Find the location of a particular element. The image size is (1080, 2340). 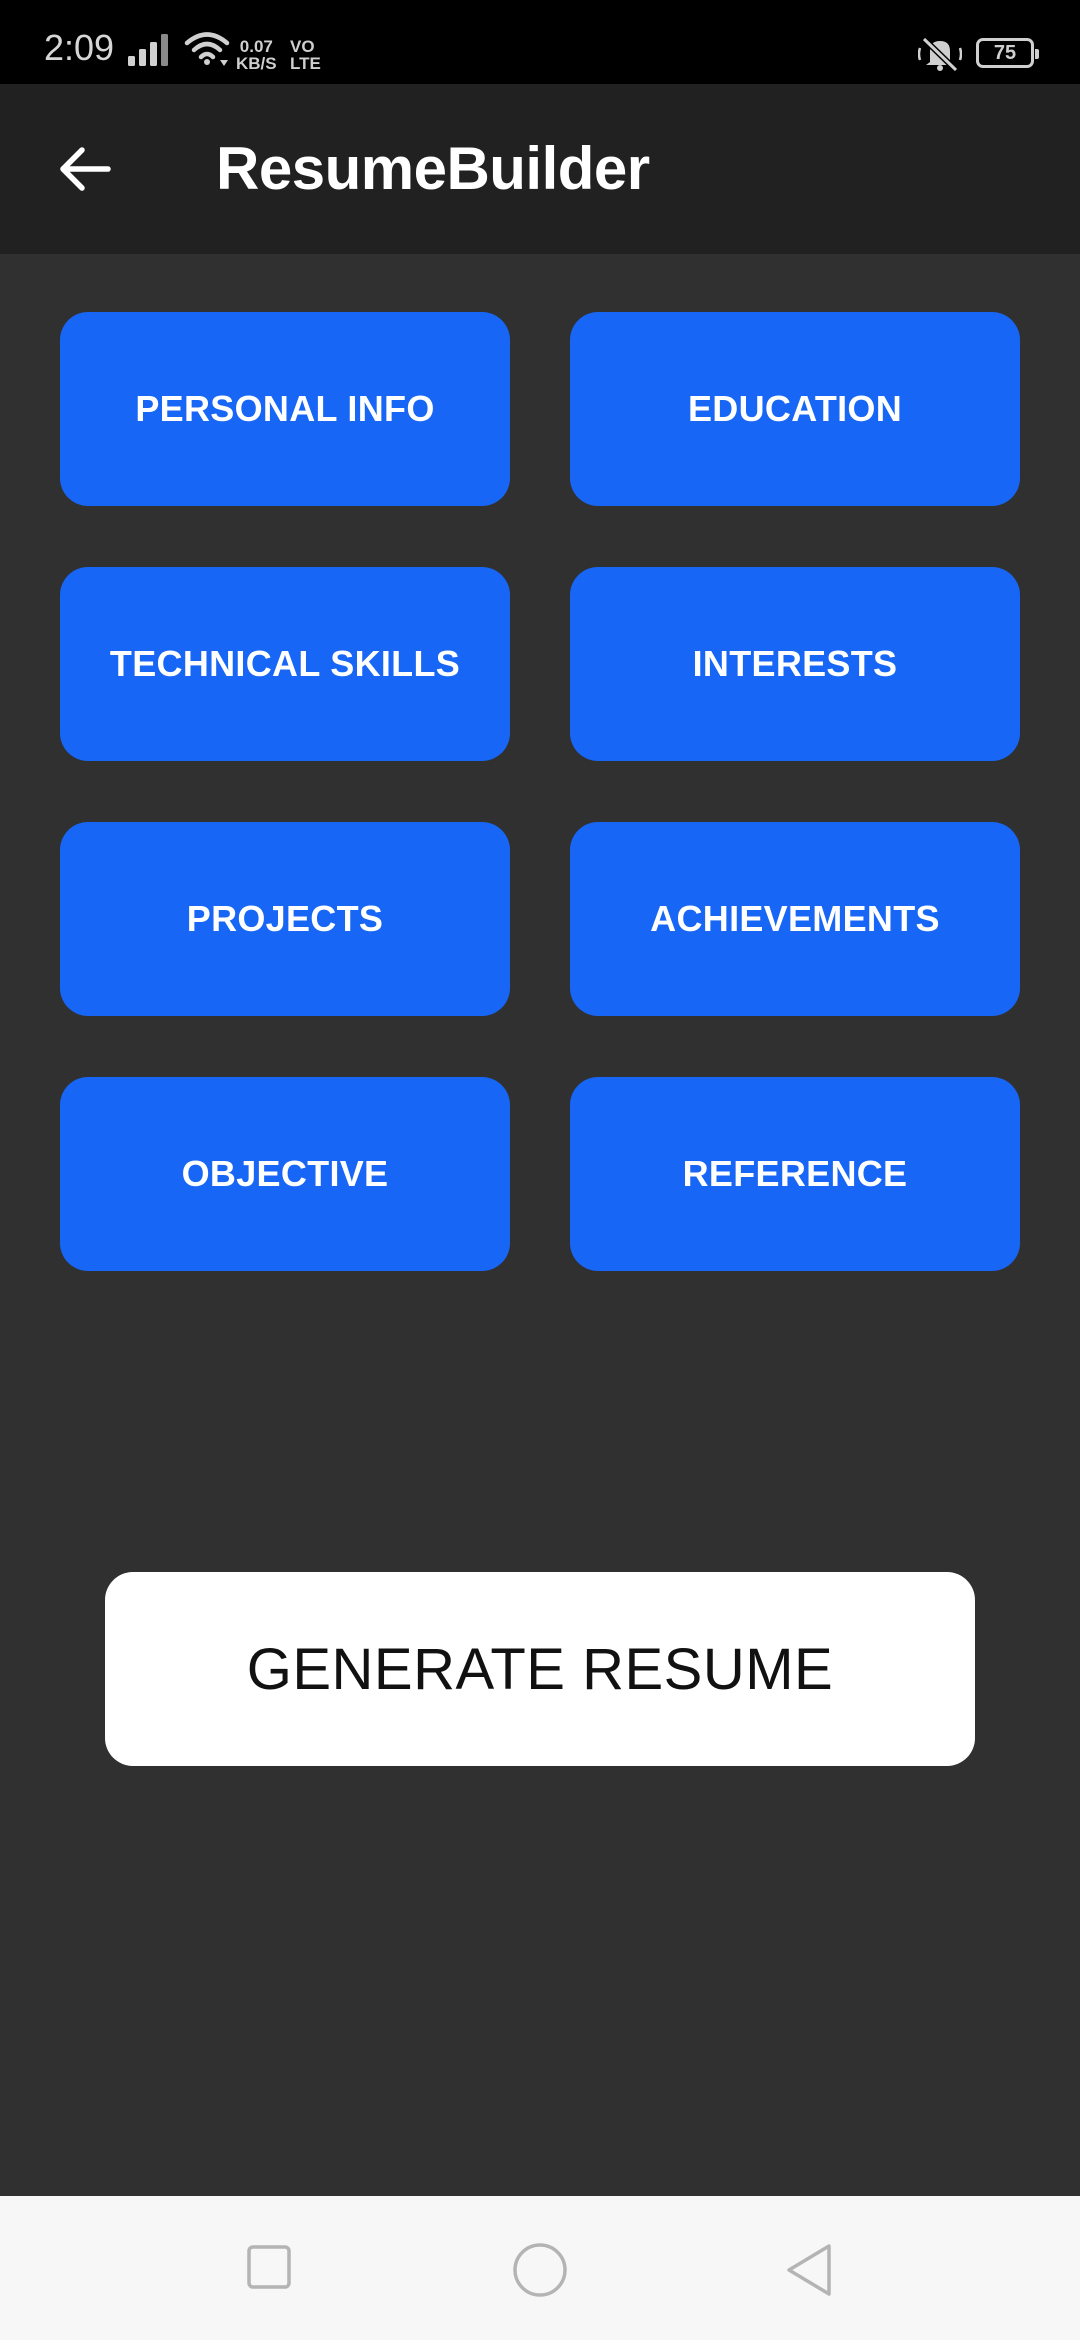

status-bar: 2:09 0.07 KB/S VO LTE 75 is located at coordinates (540, 42).